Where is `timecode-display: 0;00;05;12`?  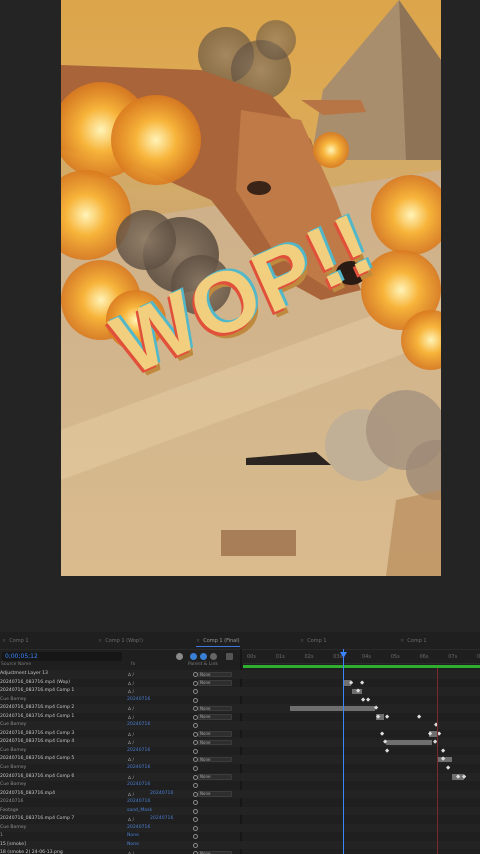
timecode-display: 0;00;05;12 is located at coordinates (62, 656).